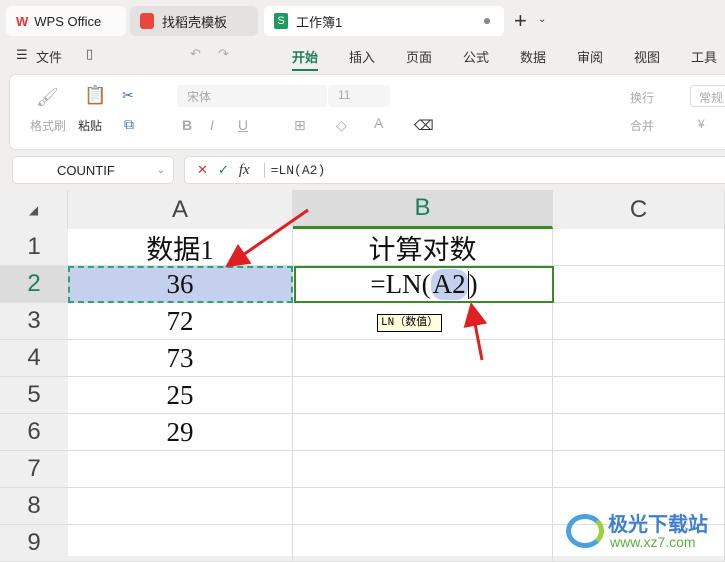 This screenshot has width=725, height=562. I want to click on redo-icon: ↷, so click(223, 54).